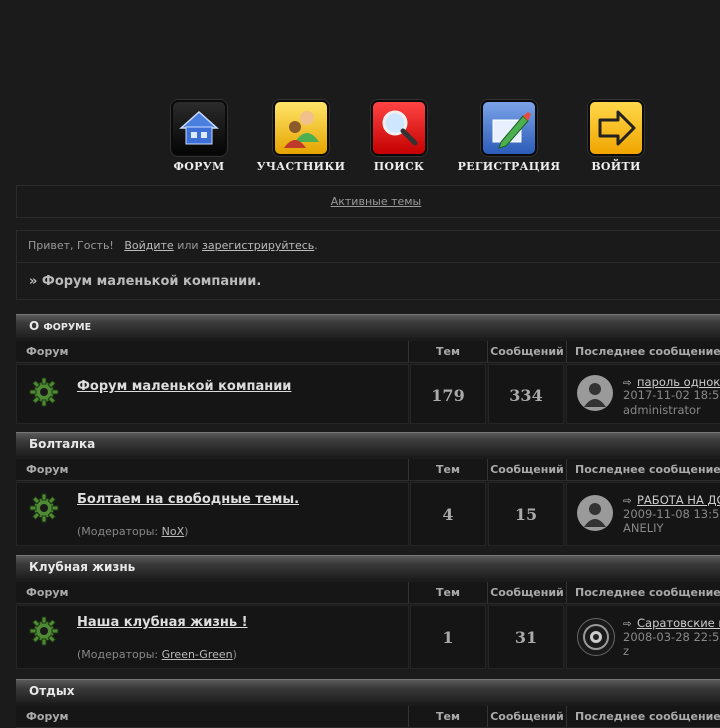 The height and width of the screenshot is (728, 720). I want to click on users-icon, so click(301, 128).